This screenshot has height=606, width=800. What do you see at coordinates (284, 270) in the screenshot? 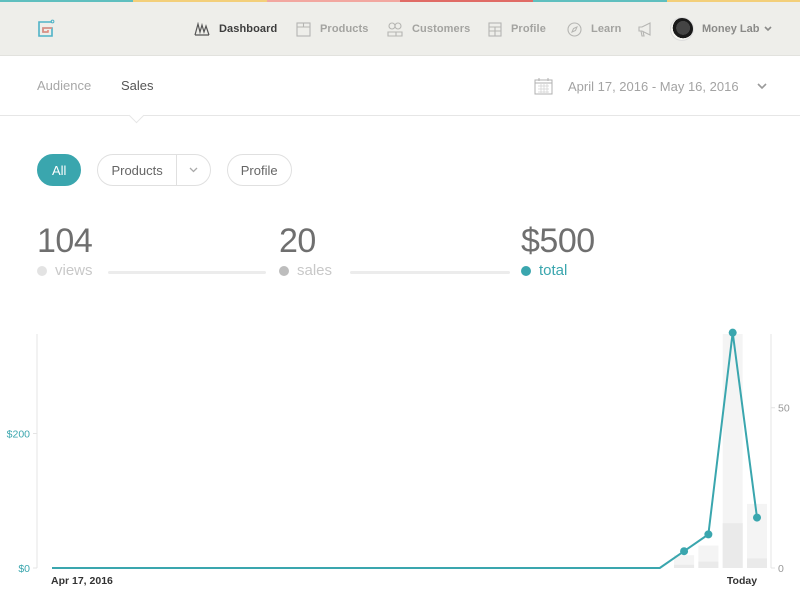
I see `sales-legend-dot` at bounding box center [284, 270].